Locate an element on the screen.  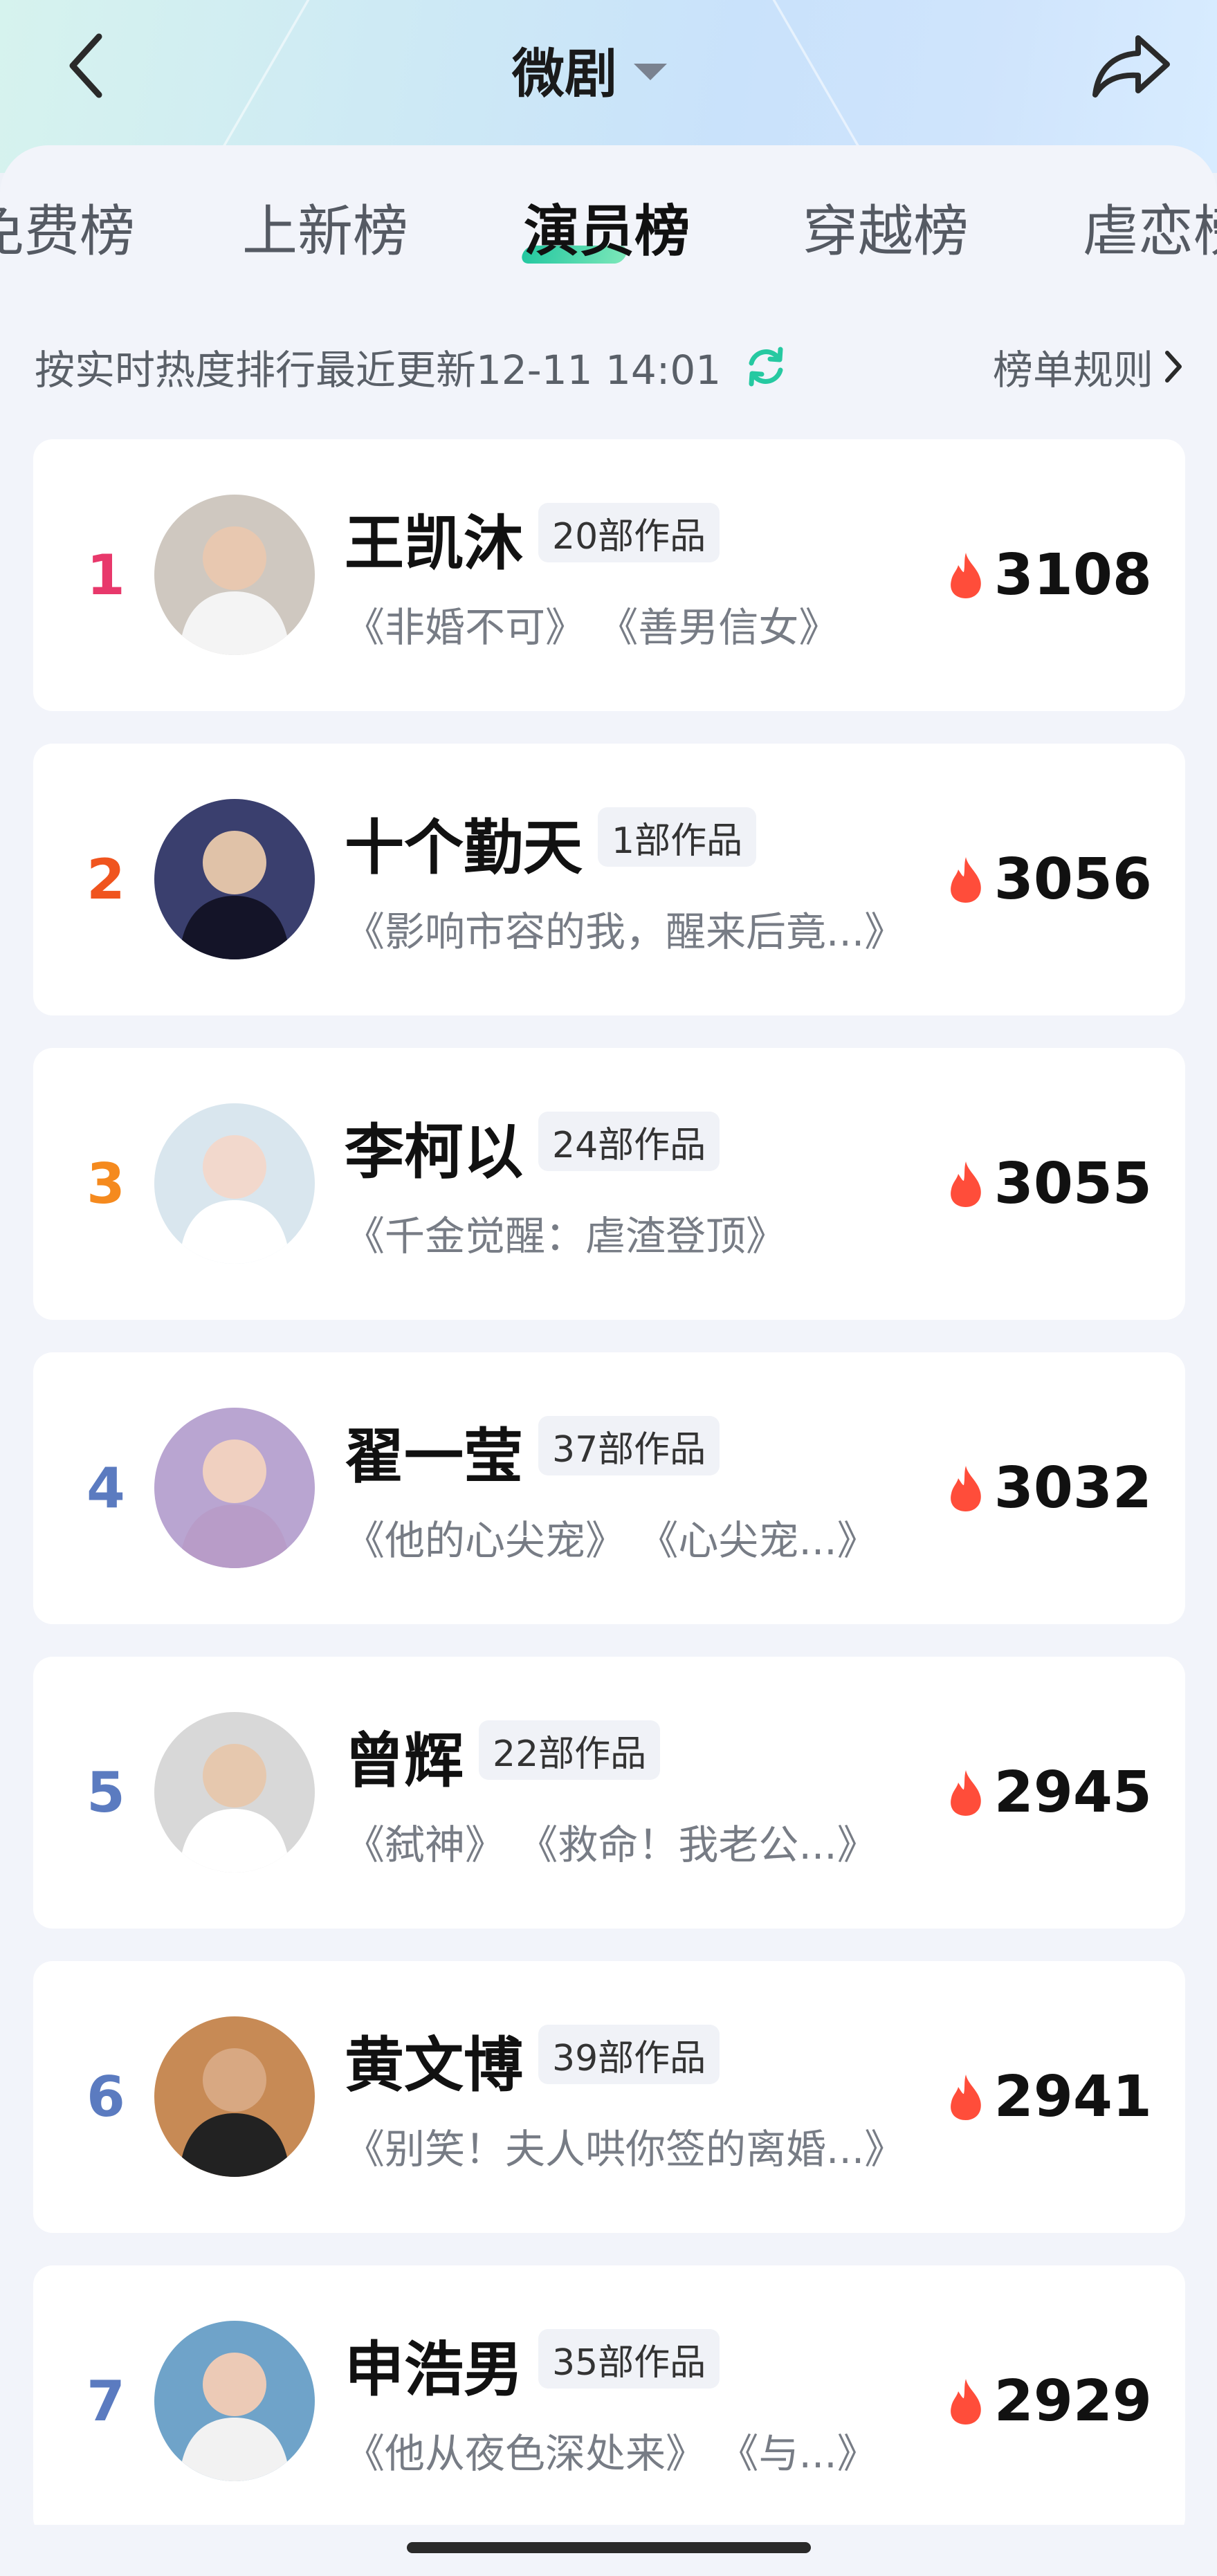
actor-card-5: 5 曾辉 22部作品 《弑神》 《救命！我老公...》 2945 is located at coordinates (609, 1793).